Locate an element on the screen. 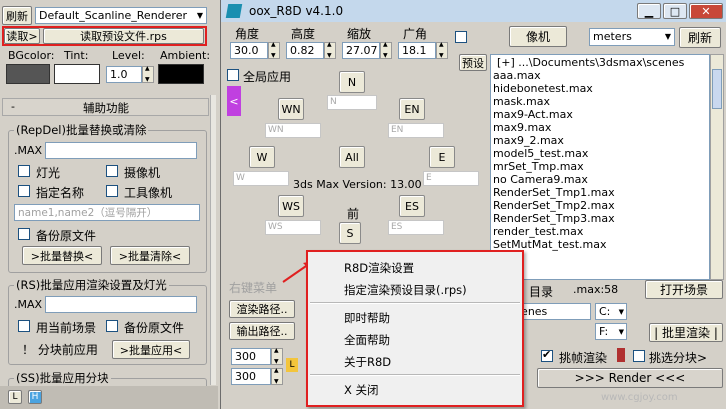 The image size is (726, 409). level-spinner is located at coordinates (148, 74).